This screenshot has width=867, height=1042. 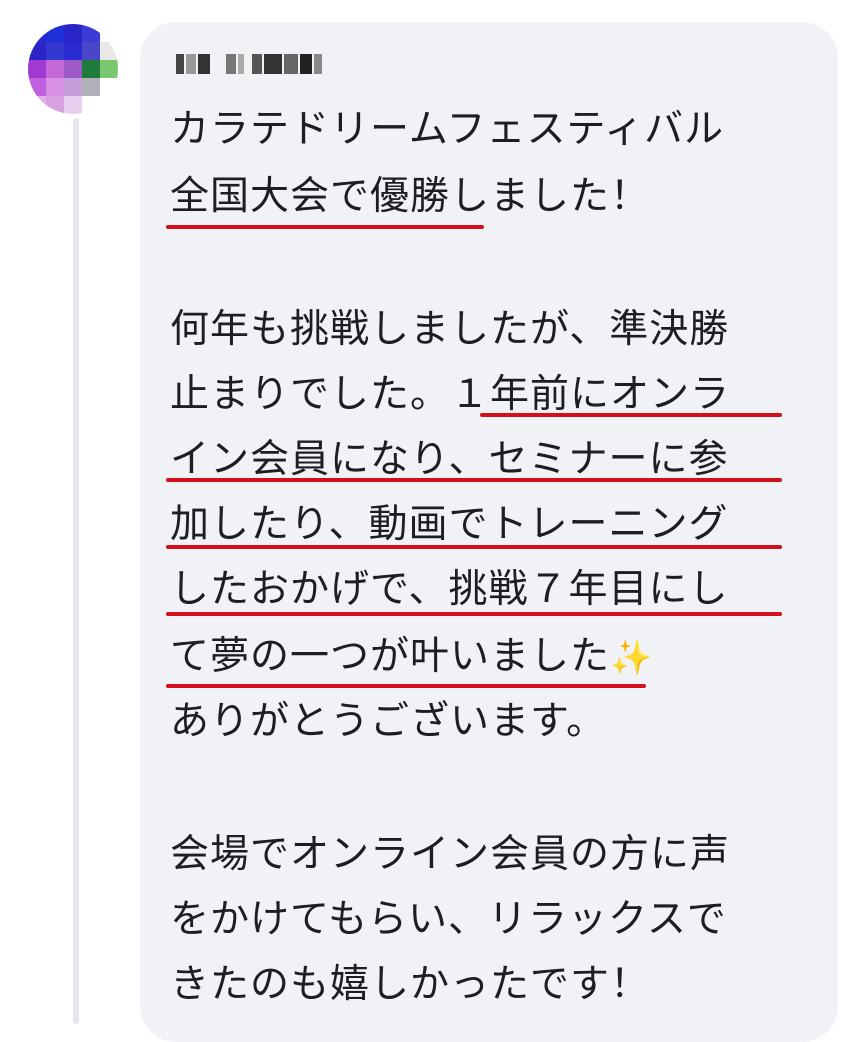 I want to click on comment-line-8: て夢の一つが叶いました✨, so click(x=500, y=657).